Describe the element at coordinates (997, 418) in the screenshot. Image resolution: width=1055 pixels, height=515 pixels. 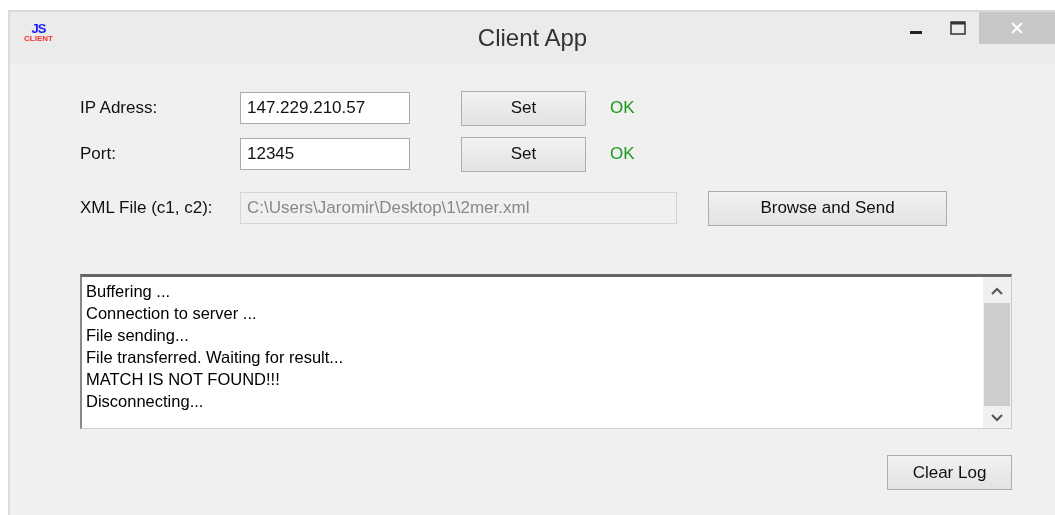
I see `scroll-down-icon` at that location.